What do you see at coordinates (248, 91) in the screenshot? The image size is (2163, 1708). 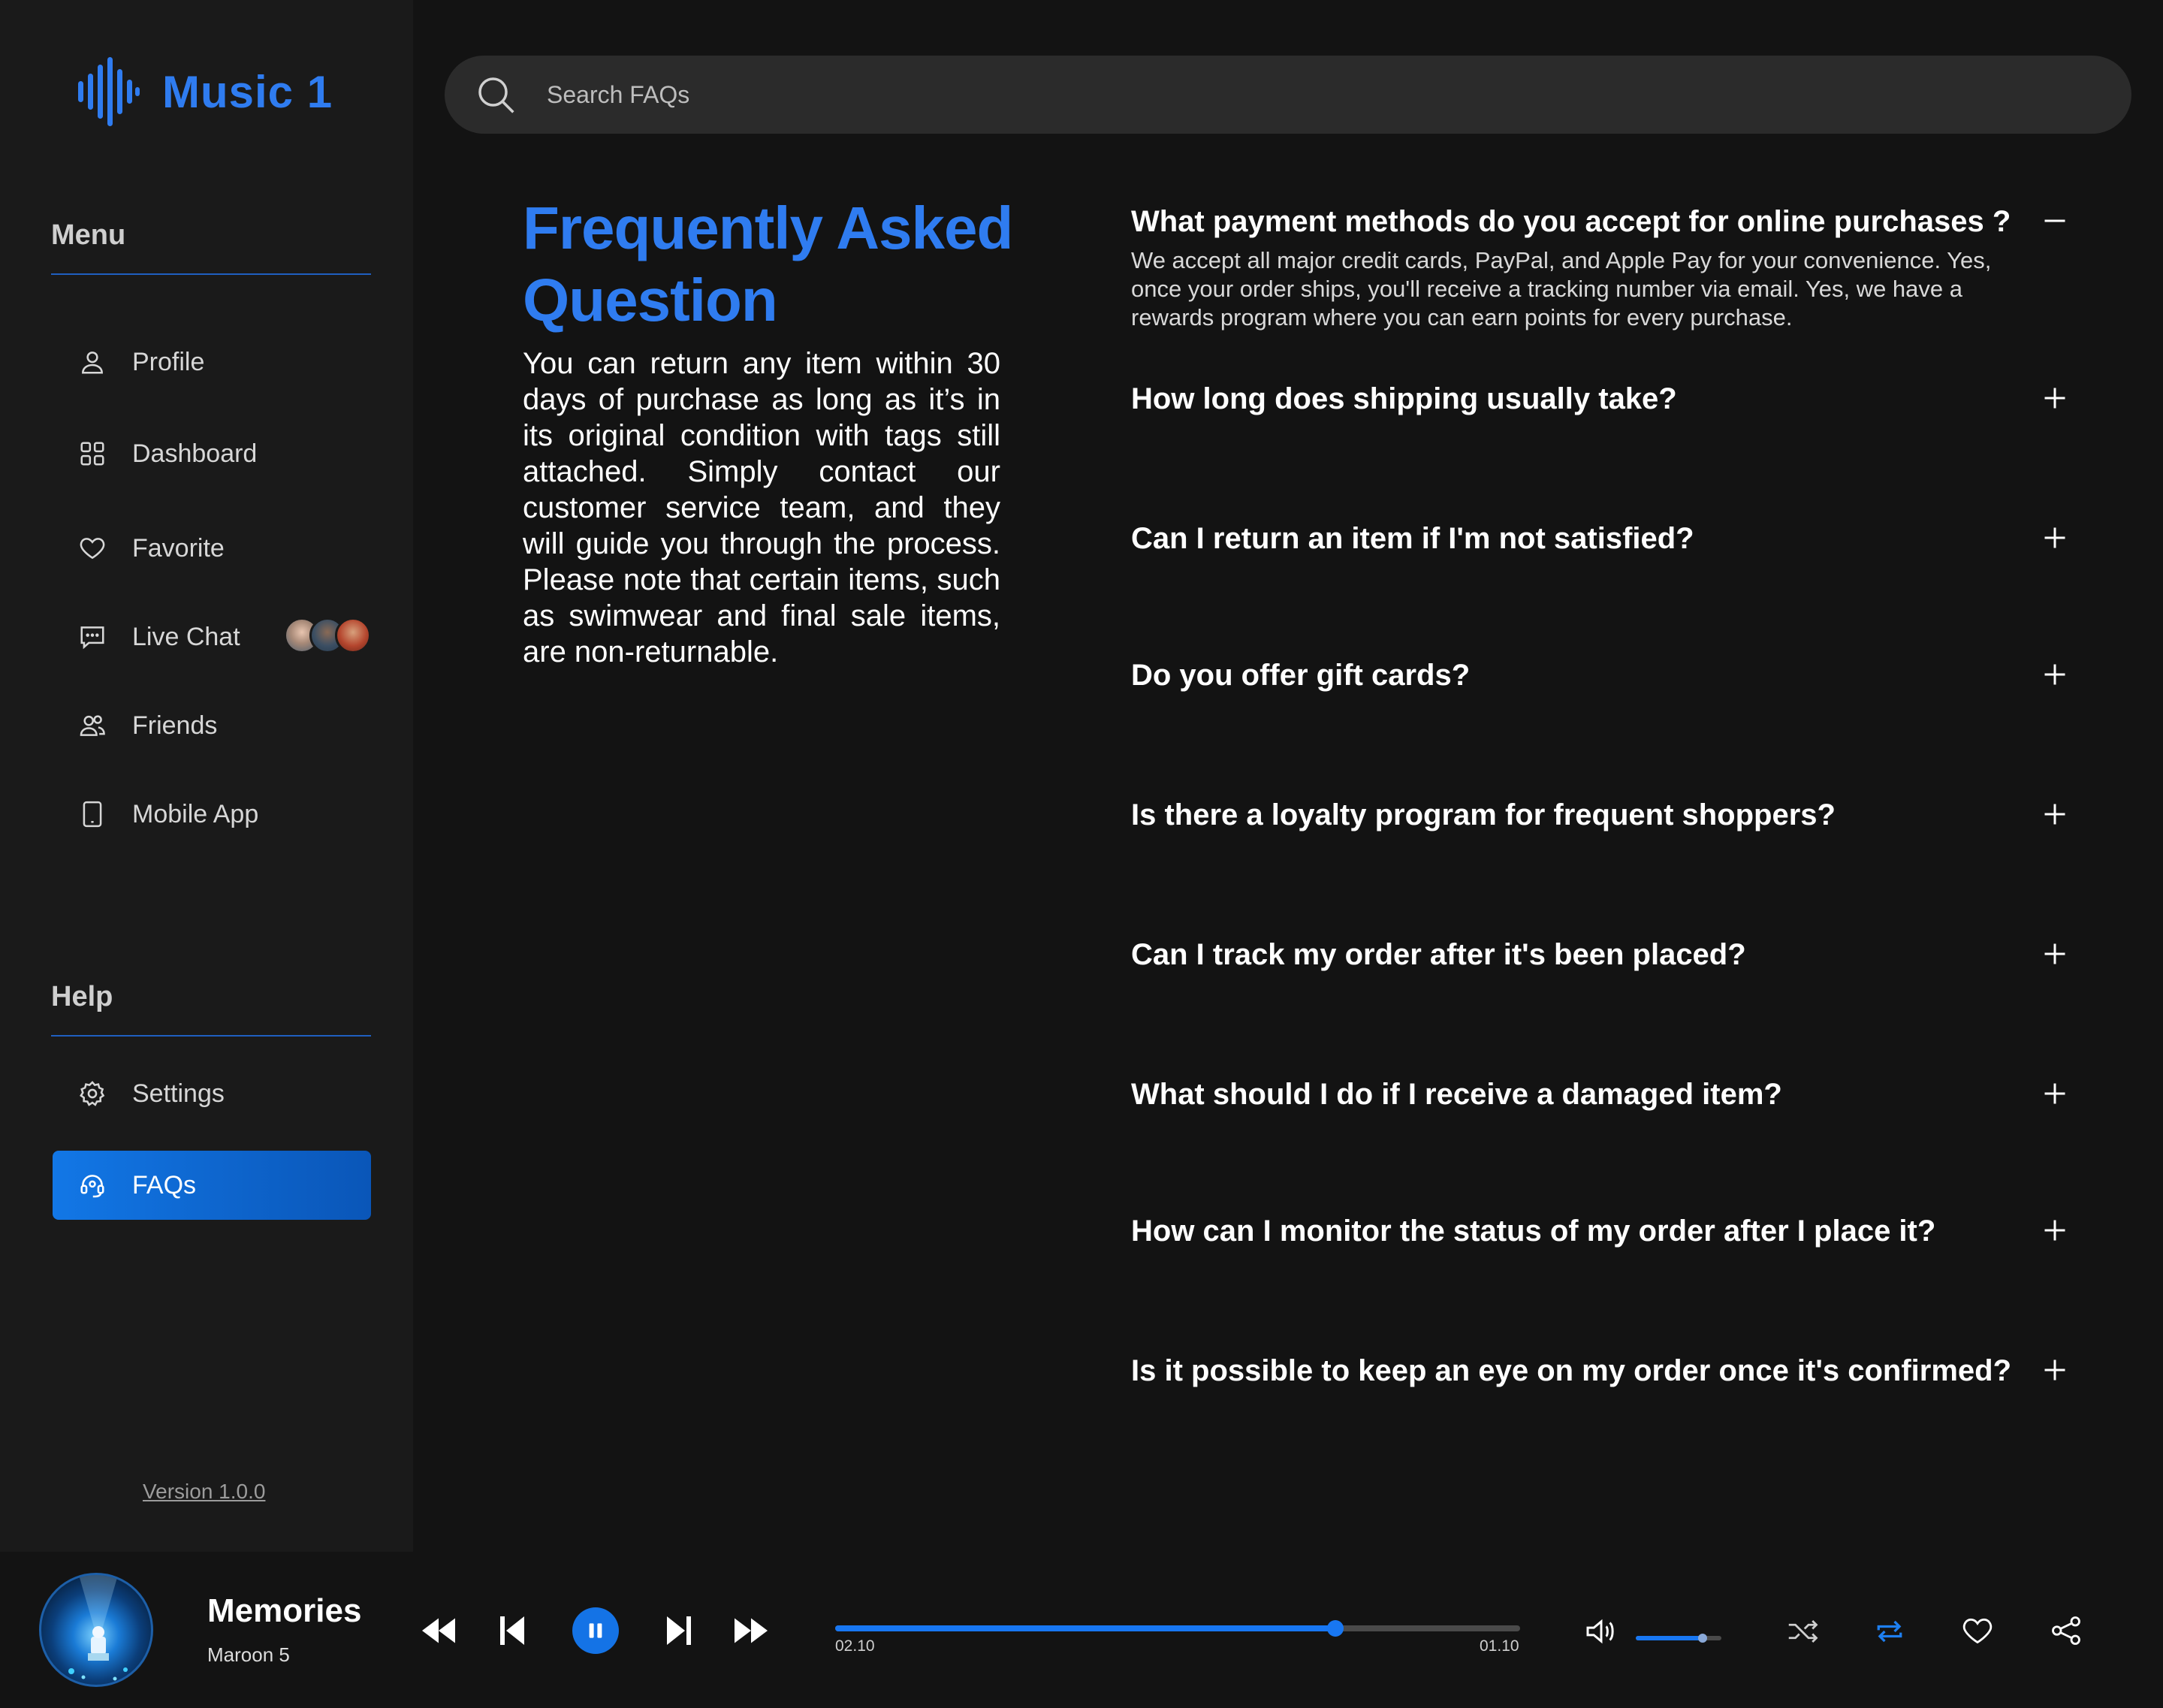 I see `app-name: Music 1` at bounding box center [248, 91].